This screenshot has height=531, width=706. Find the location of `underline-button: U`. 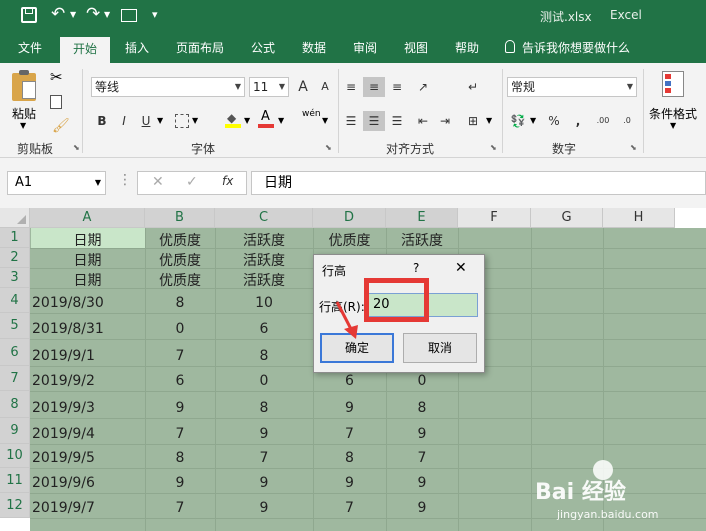

underline-button: U is located at coordinates (146, 121).